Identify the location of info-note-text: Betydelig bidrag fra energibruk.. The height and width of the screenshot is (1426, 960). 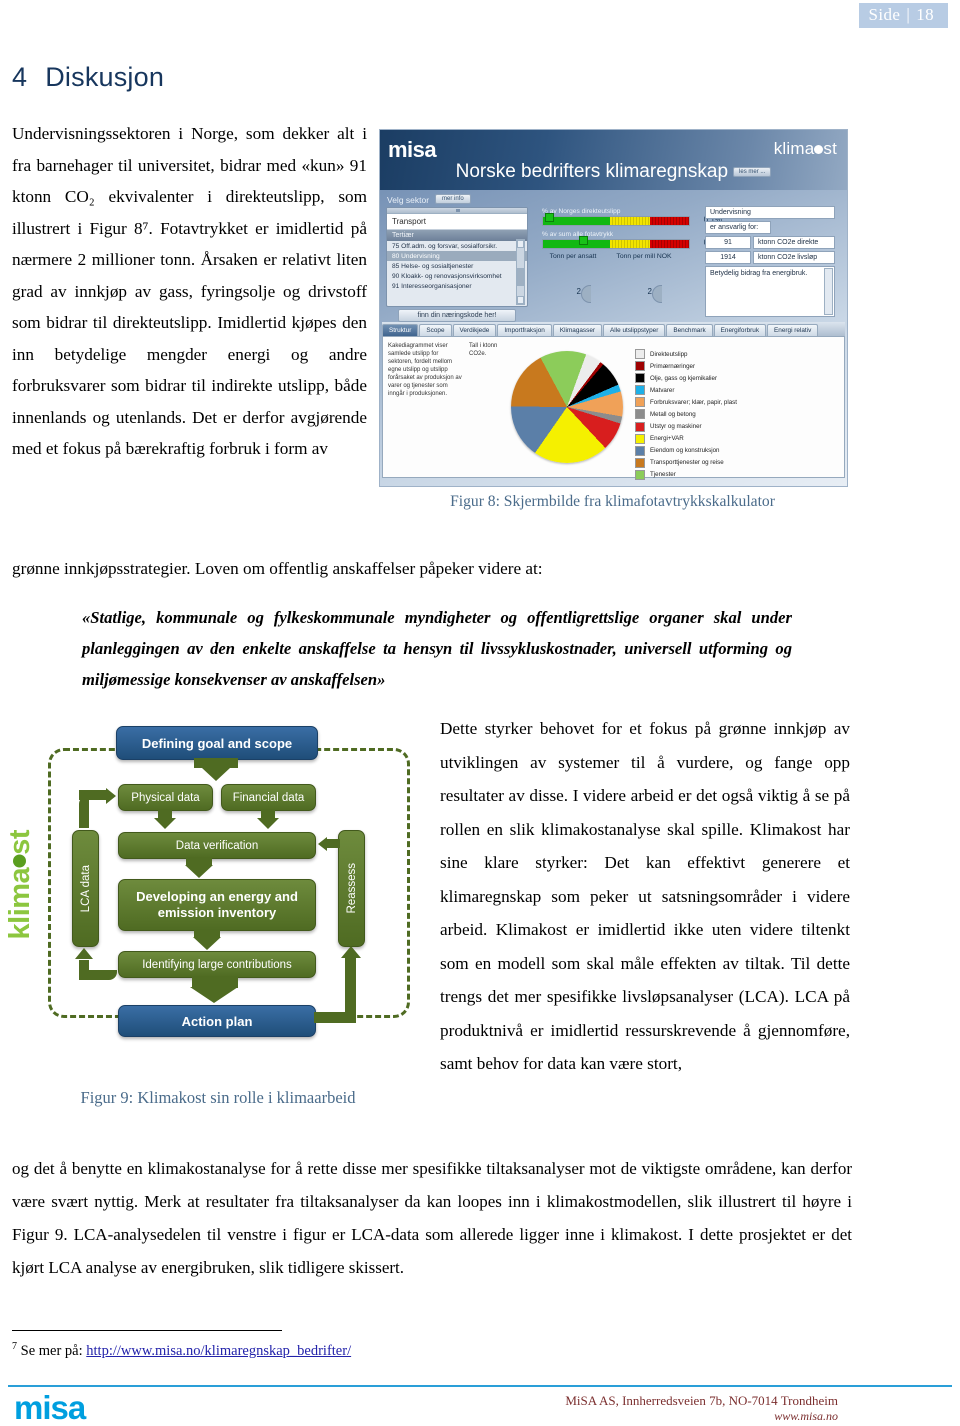
(759, 273).